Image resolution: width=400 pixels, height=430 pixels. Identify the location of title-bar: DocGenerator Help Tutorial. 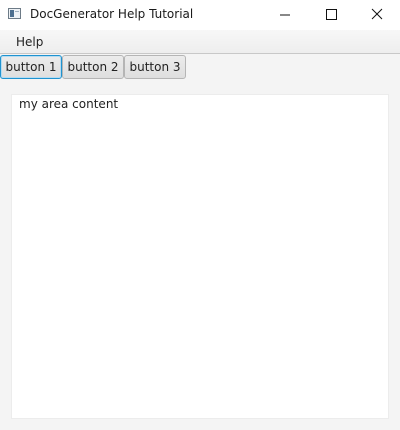
(200, 15).